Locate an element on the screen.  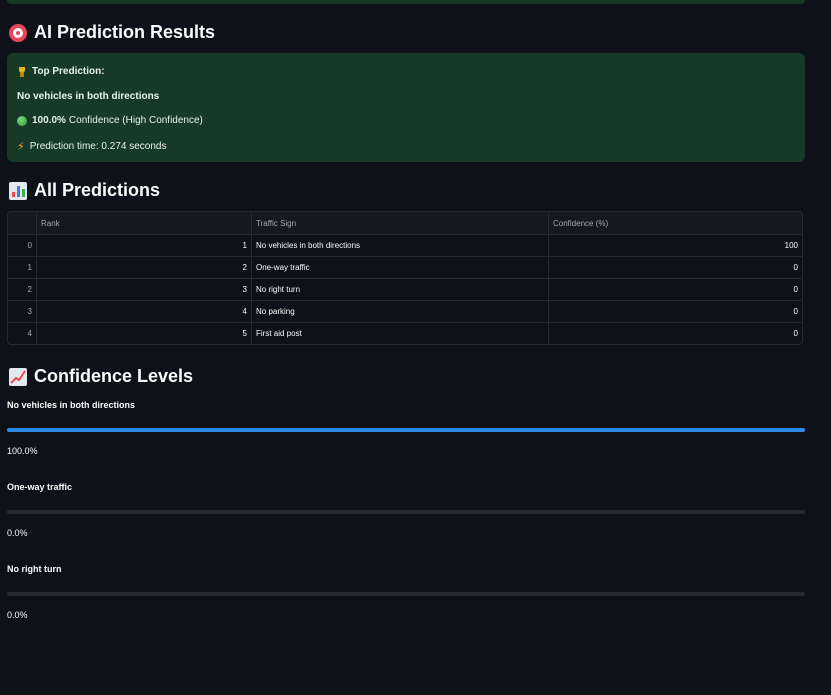
top-prediction-value: No vehicles in both directions is located at coordinates (88, 96).